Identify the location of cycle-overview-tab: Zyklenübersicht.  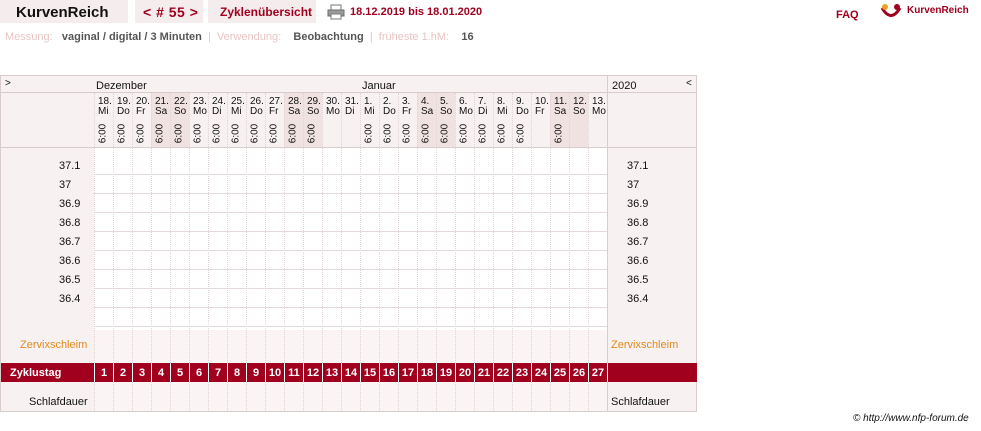
(262, 11).